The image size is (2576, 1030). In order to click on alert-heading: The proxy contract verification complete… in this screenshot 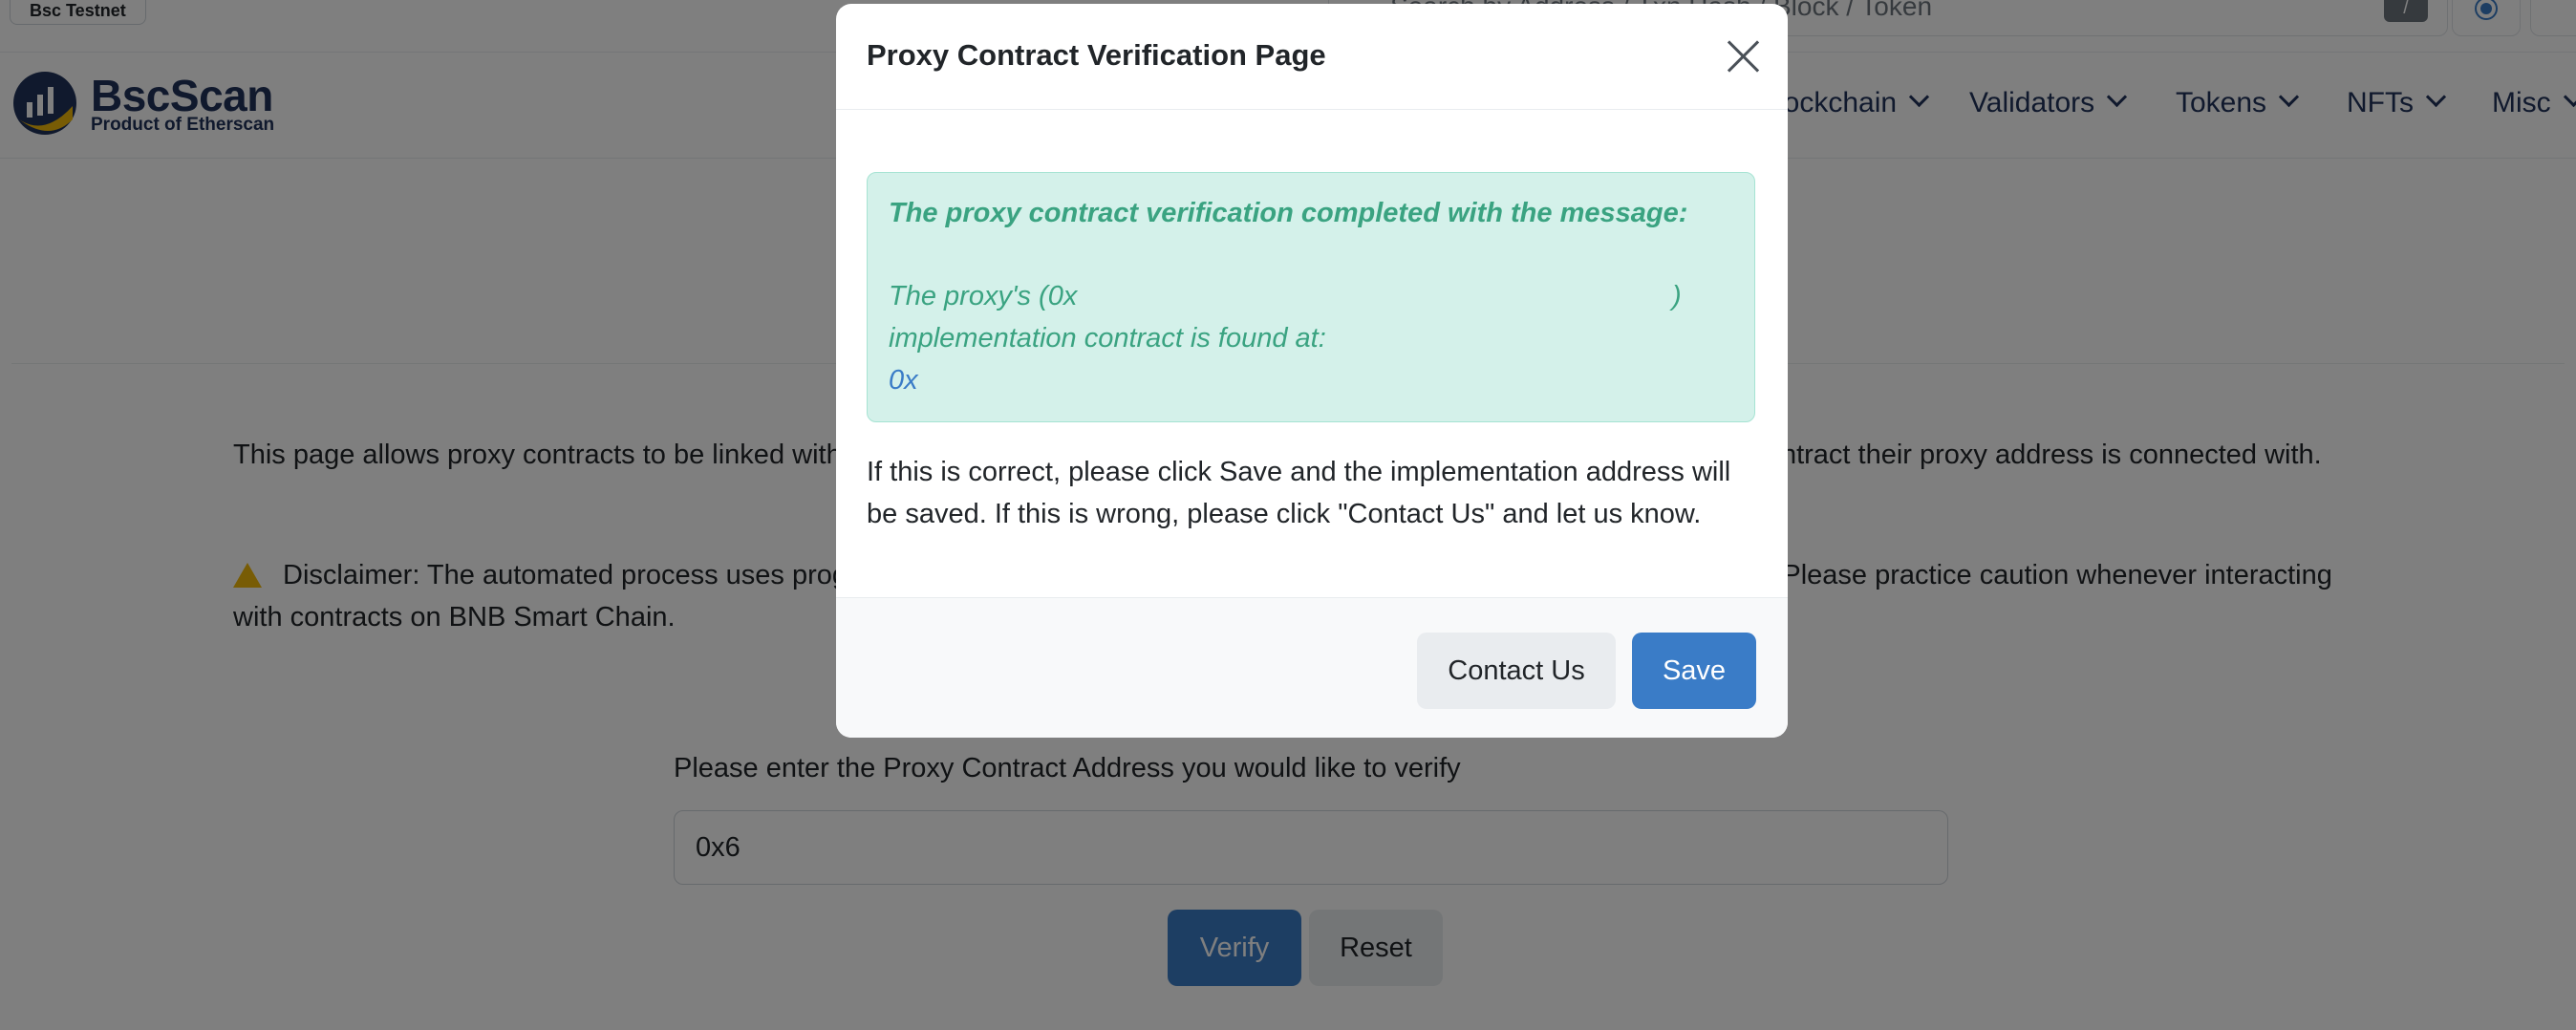, I will do `click(1288, 213)`.